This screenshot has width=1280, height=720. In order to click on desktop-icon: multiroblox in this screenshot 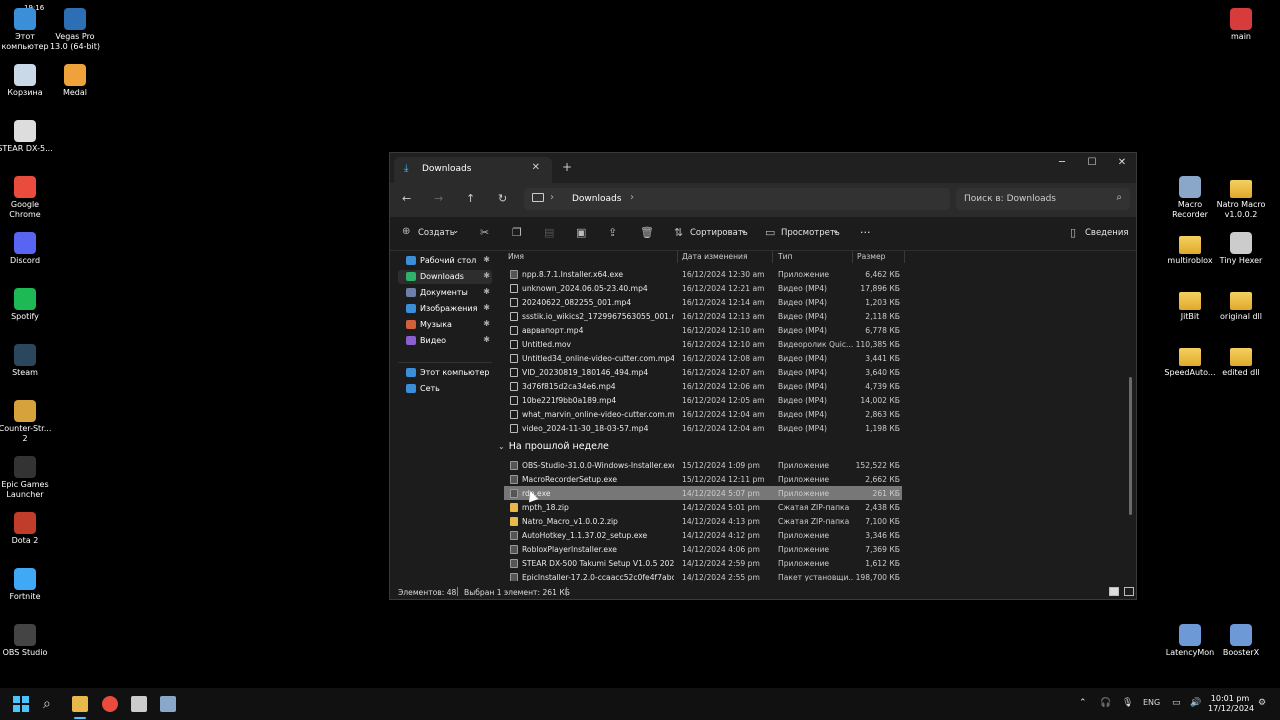, I will do `click(1190, 249)`.